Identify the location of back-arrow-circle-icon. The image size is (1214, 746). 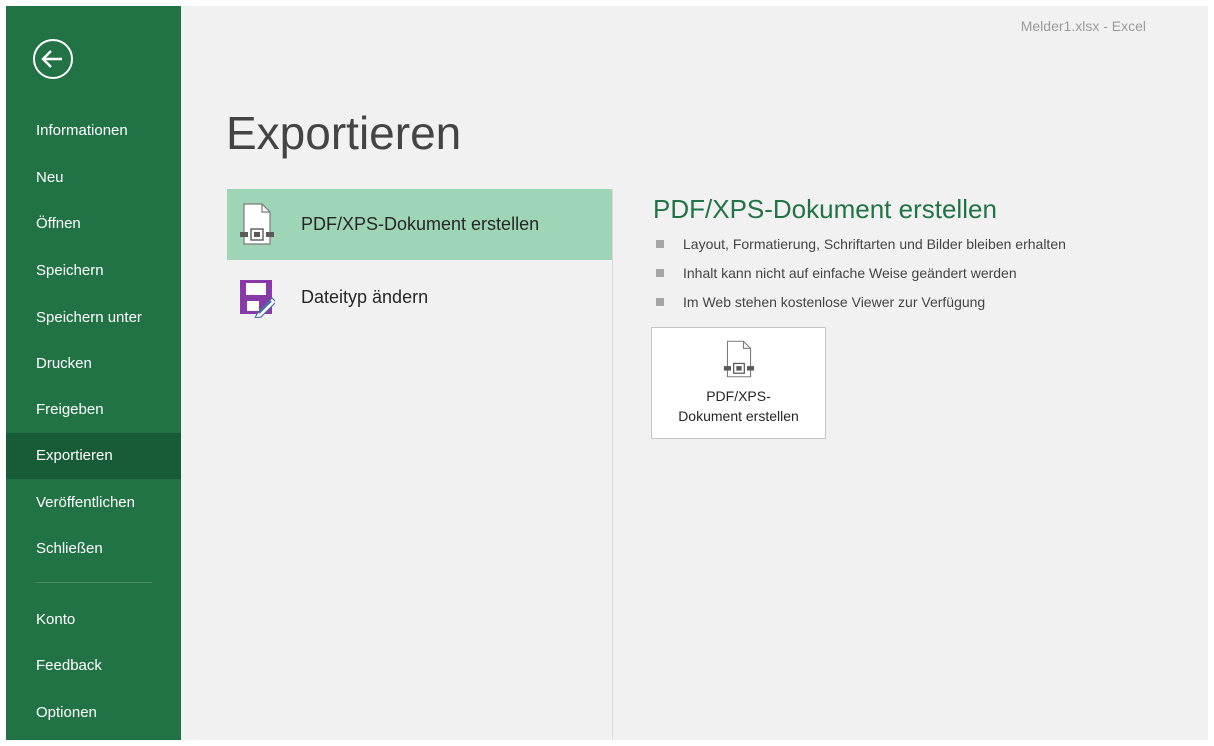
(53, 59).